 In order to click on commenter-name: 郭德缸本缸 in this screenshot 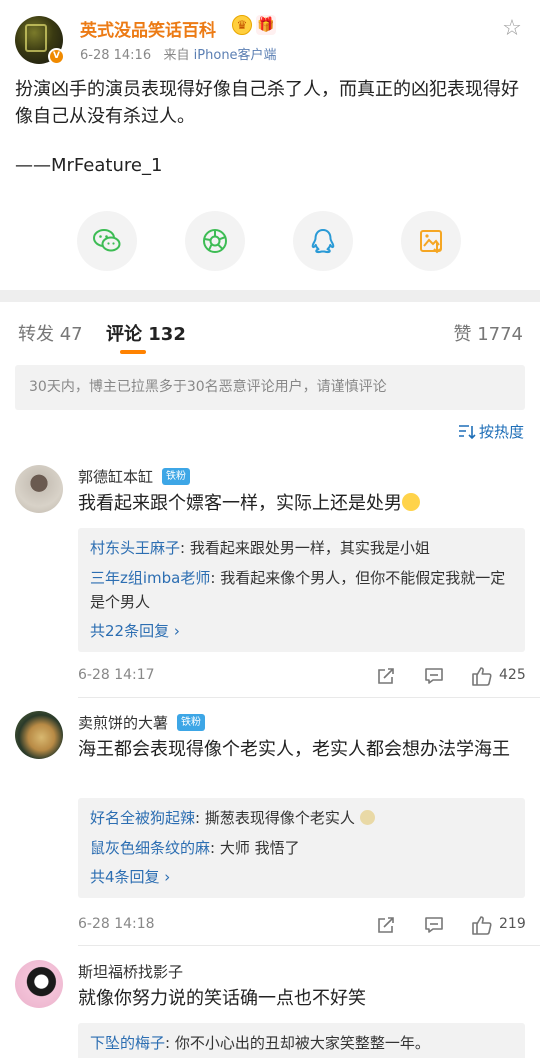, I will do `click(115, 476)`.